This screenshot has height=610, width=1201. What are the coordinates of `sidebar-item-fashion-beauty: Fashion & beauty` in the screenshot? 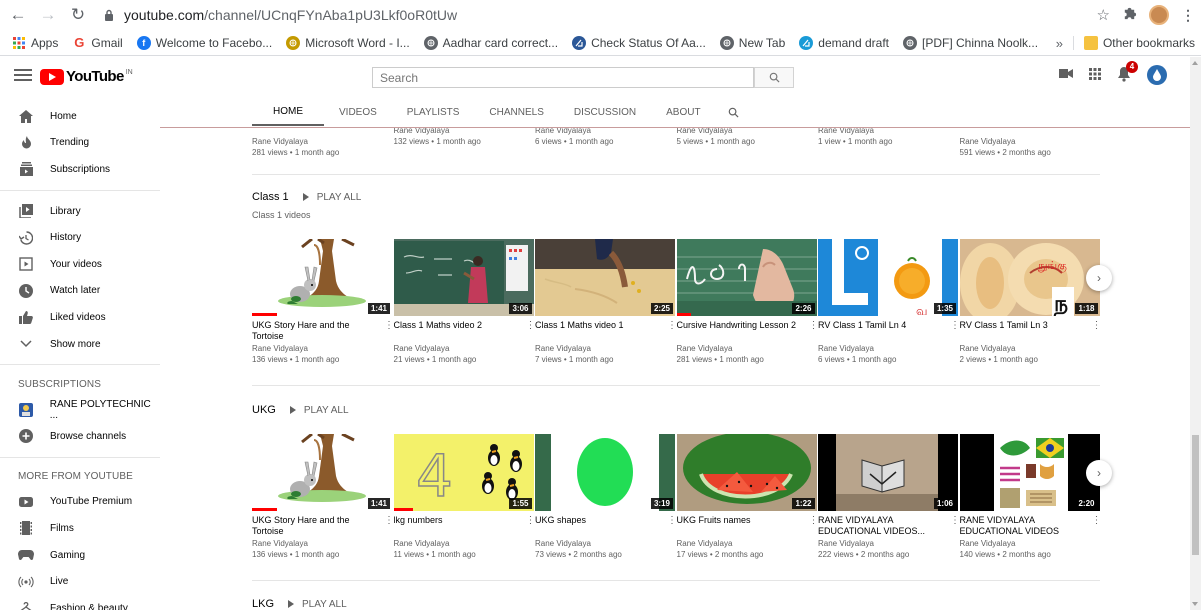 It's located at (80, 602).